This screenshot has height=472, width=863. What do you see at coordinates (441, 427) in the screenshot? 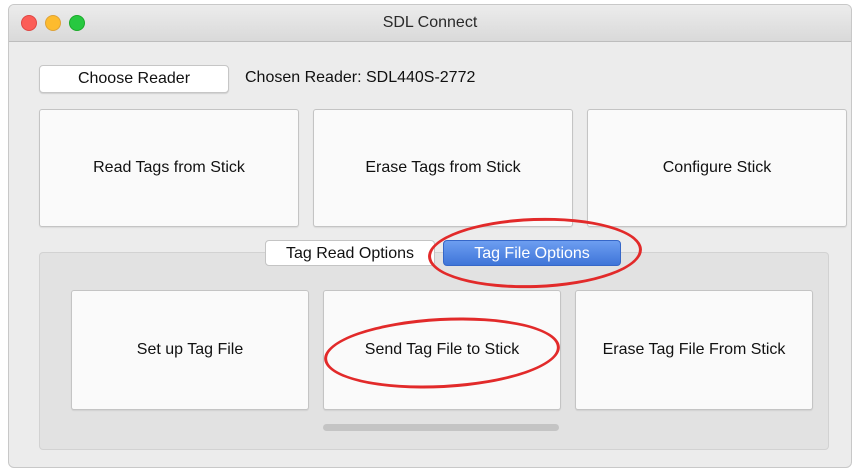
I see `horizontal-scrollbar` at bounding box center [441, 427].